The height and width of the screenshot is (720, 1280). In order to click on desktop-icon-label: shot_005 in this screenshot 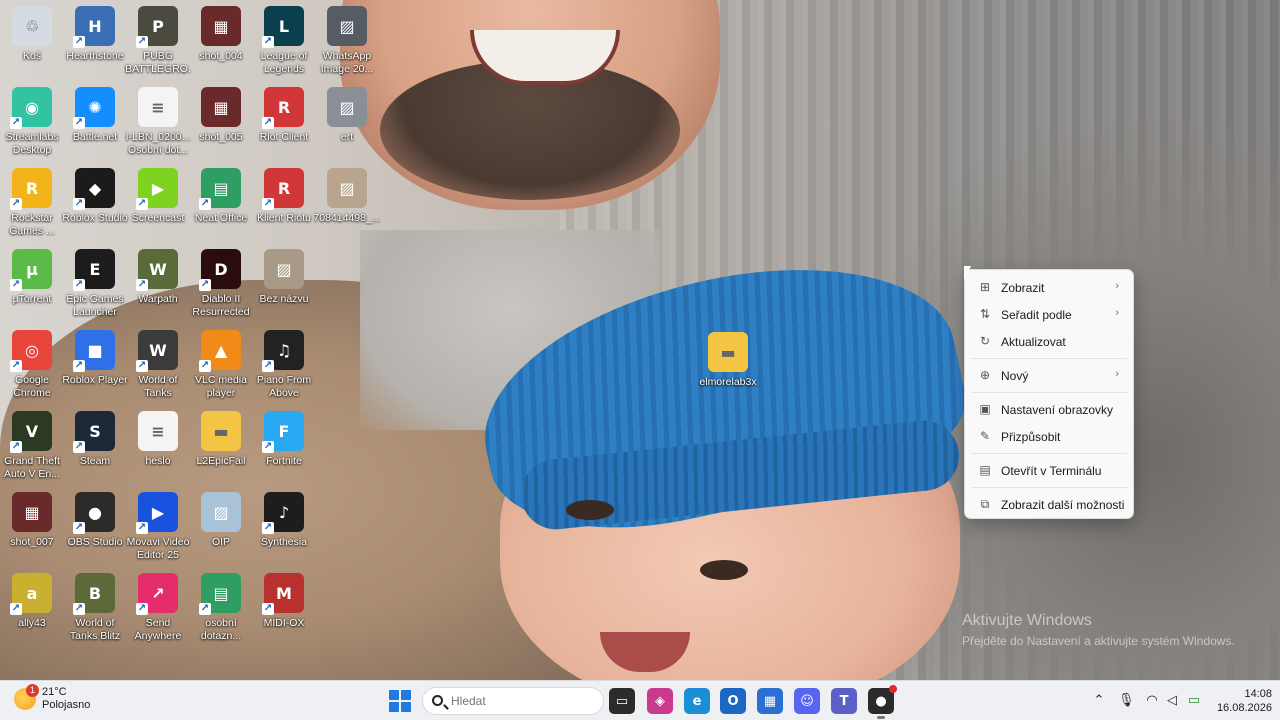, I will do `click(221, 137)`.